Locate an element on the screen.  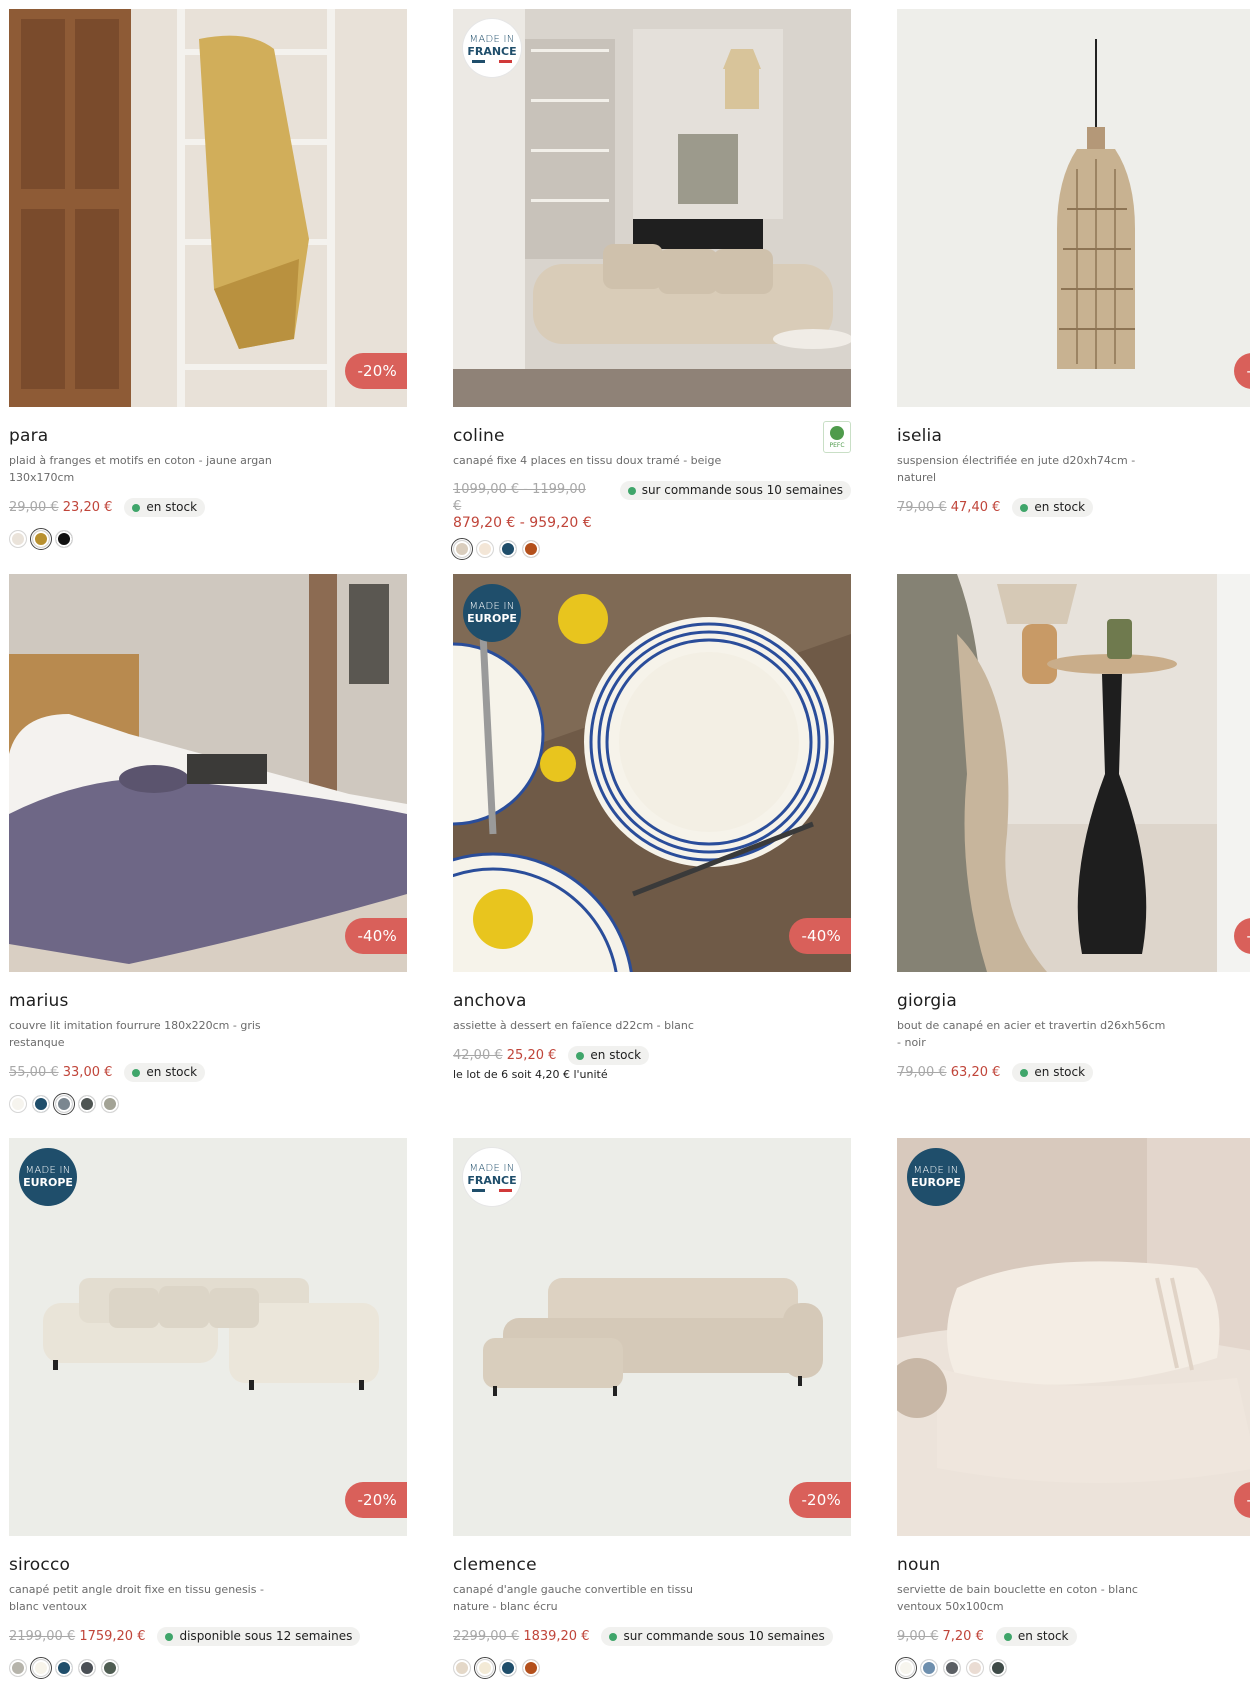
new-price: 23,20 € is located at coordinates (87, 507).